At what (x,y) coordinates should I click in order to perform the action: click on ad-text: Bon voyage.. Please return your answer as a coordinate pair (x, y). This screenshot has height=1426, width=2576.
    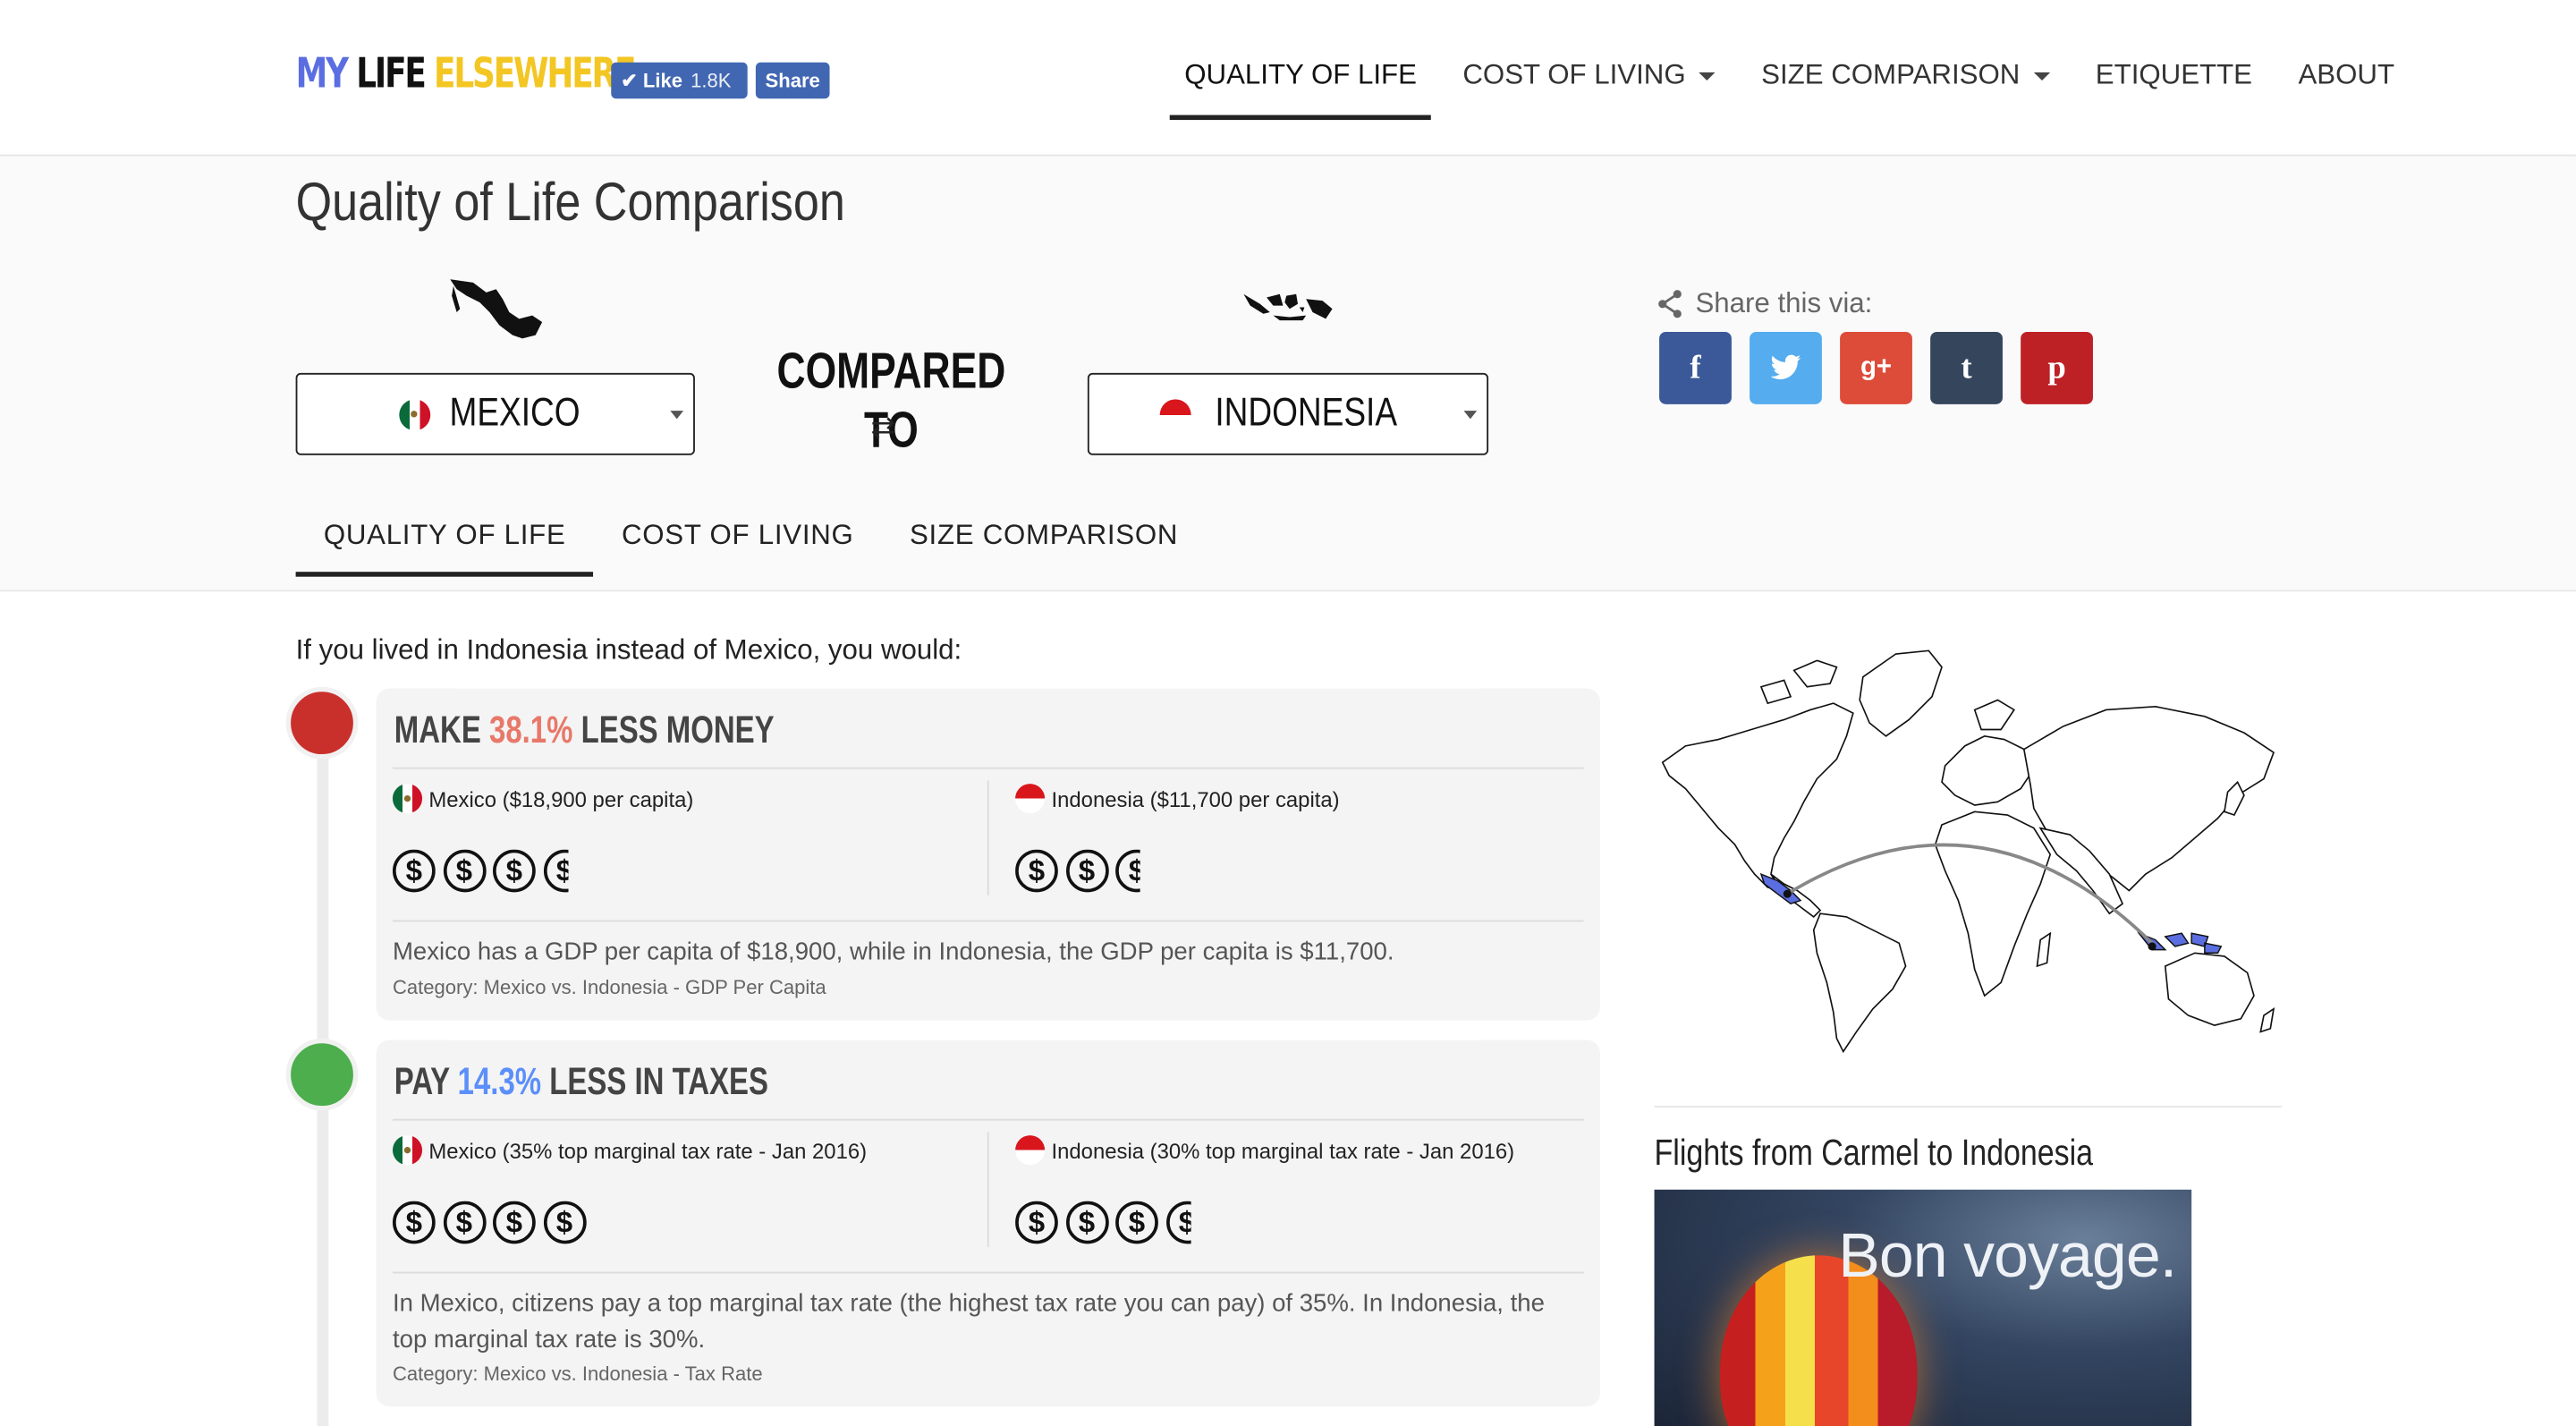
    Looking at the image, I should click on (2007, 1257).